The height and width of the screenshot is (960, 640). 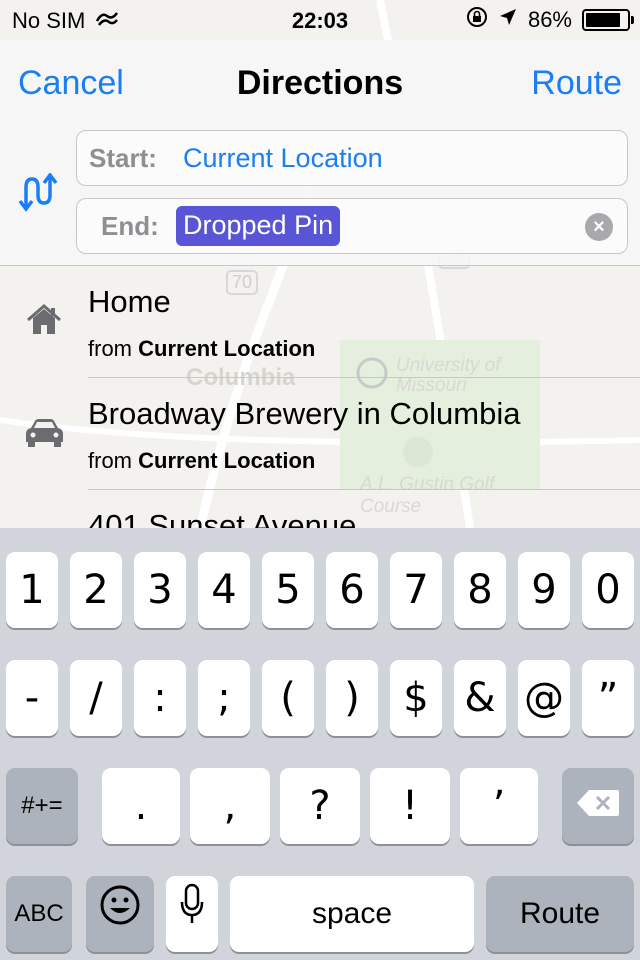 I want to click on end-value-selected: Dropped Pin, so click(x=258, y=226).